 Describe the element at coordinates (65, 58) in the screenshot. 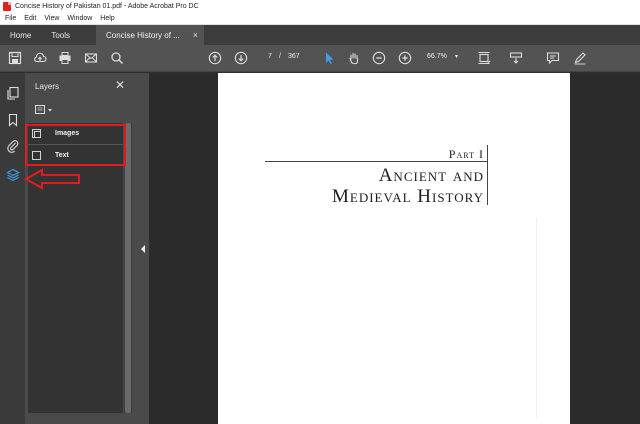

I see `print-icon` at that location.